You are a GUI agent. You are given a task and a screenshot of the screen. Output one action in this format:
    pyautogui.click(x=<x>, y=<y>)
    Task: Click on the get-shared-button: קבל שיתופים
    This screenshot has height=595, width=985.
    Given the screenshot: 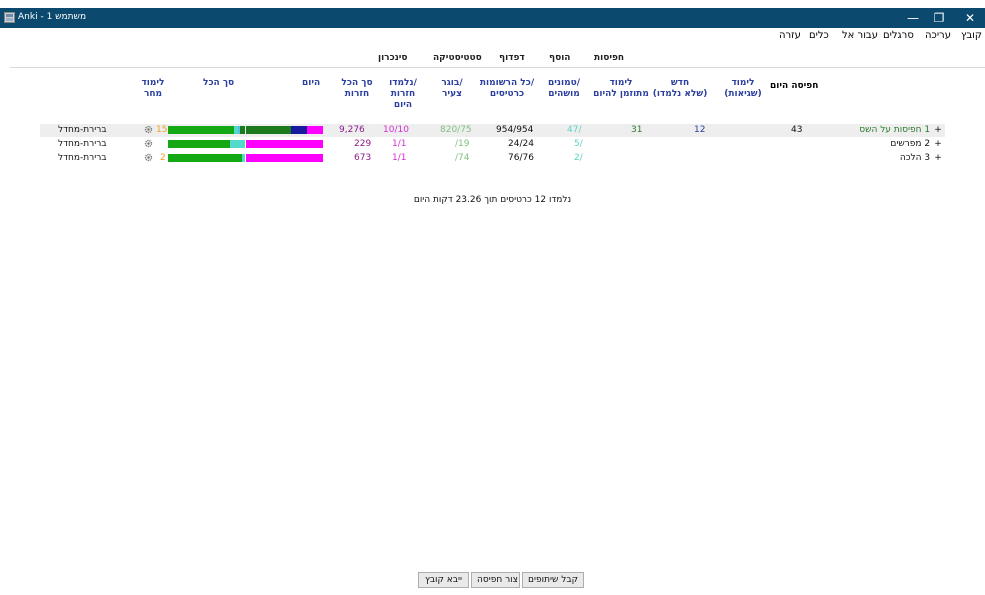 What is the action you would take?
    pyautogui.click(x=553, y=580)
    